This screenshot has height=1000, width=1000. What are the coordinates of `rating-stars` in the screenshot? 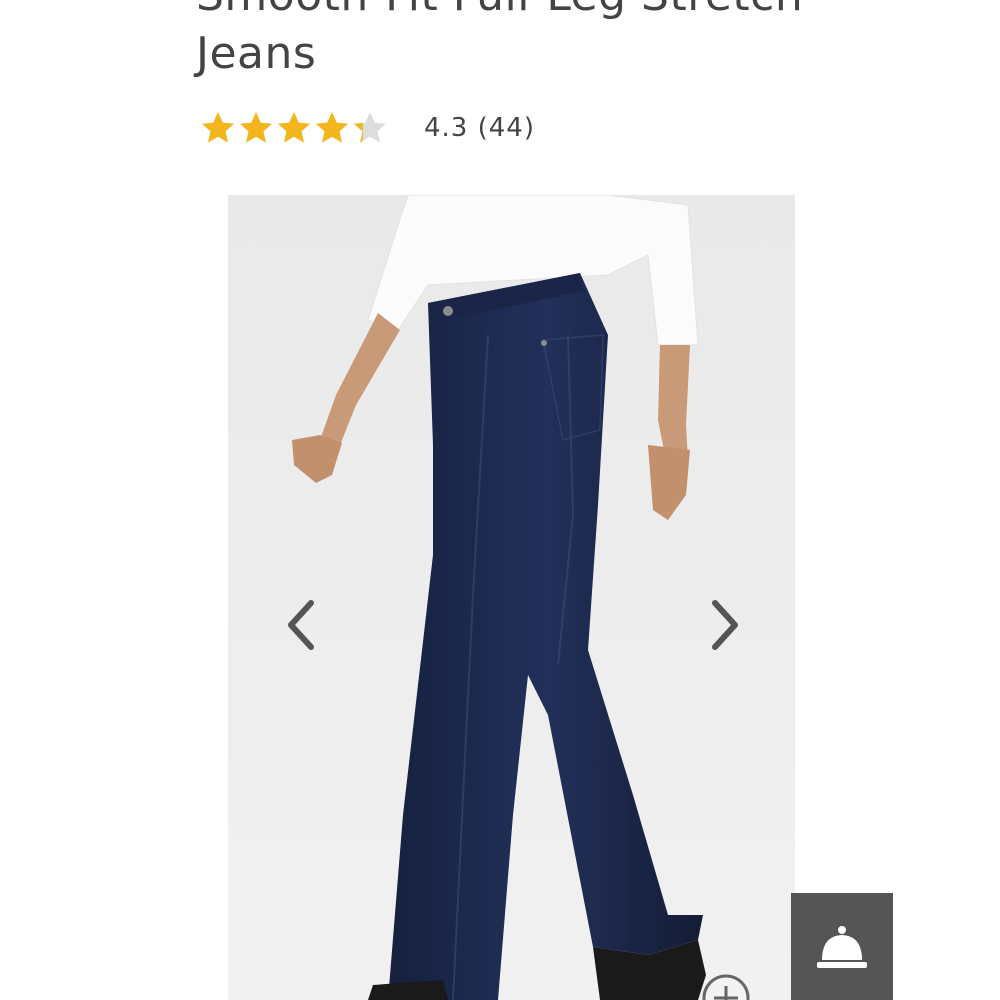 It's located at (294, 128).